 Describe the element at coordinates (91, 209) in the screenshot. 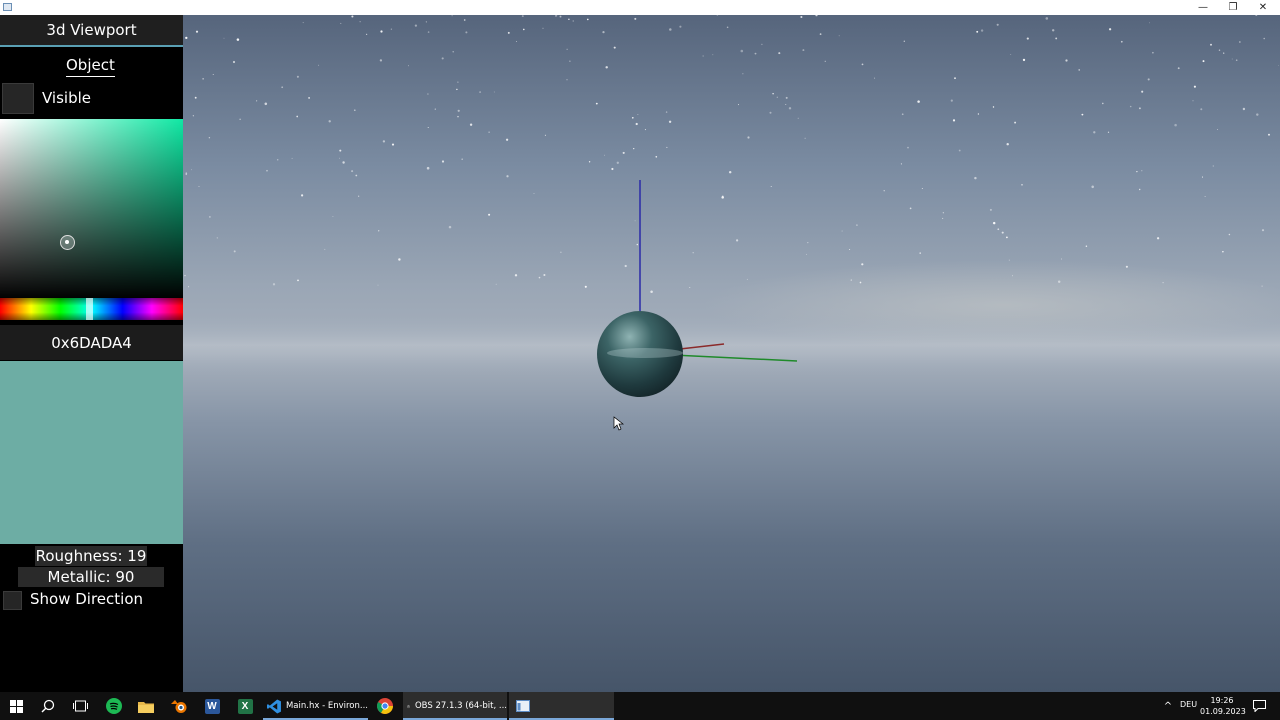

I see `color-saturation-value-picker` at that location.